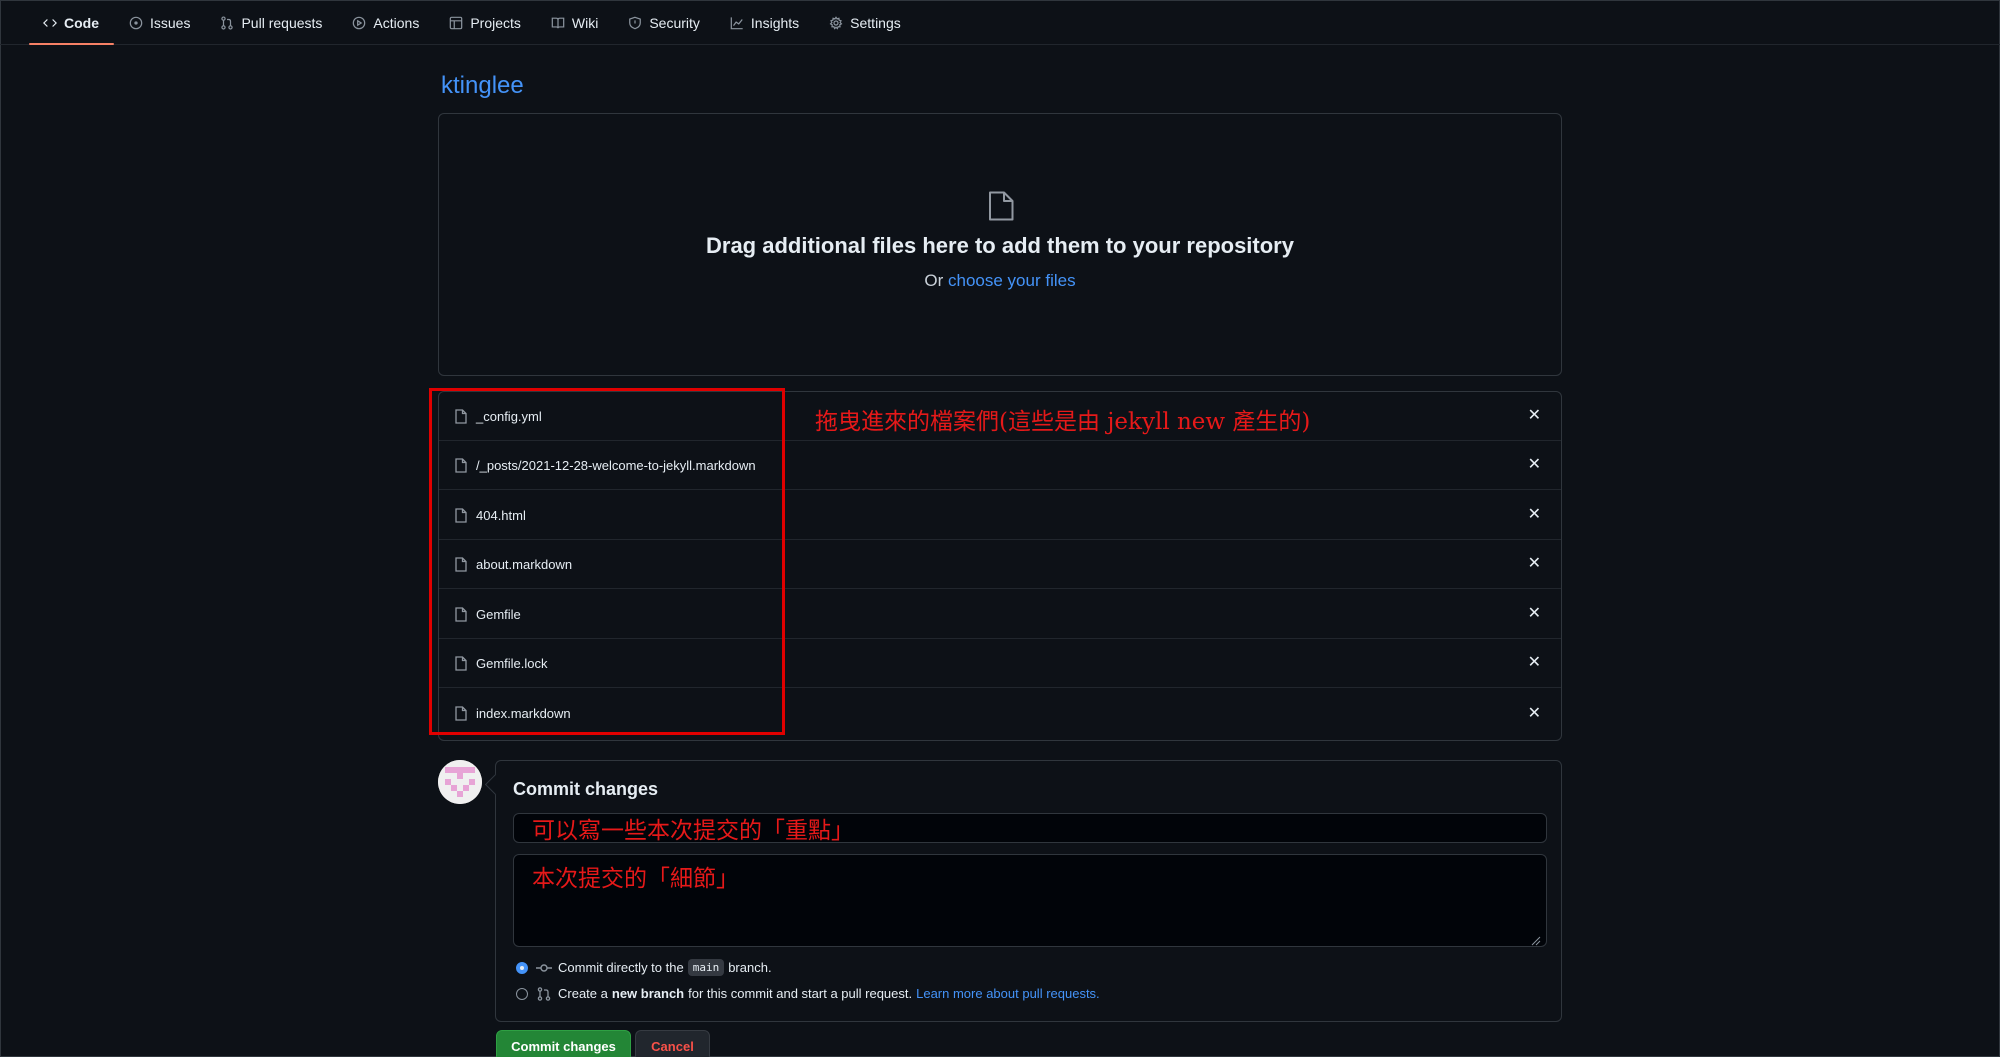 The height and width of the screenshot is (1057, 2000). What do you see at coordinates (359, 22) in the screenshot?
I see `play-icon` at bounding box center [359, 22].